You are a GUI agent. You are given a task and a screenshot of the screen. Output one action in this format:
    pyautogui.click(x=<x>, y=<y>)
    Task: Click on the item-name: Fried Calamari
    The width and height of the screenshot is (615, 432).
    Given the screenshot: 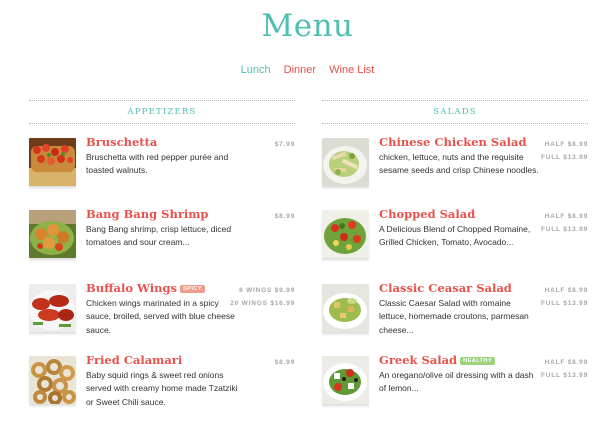 What is the action you would take?
    pyautogui.click(x=134, y=360)
    